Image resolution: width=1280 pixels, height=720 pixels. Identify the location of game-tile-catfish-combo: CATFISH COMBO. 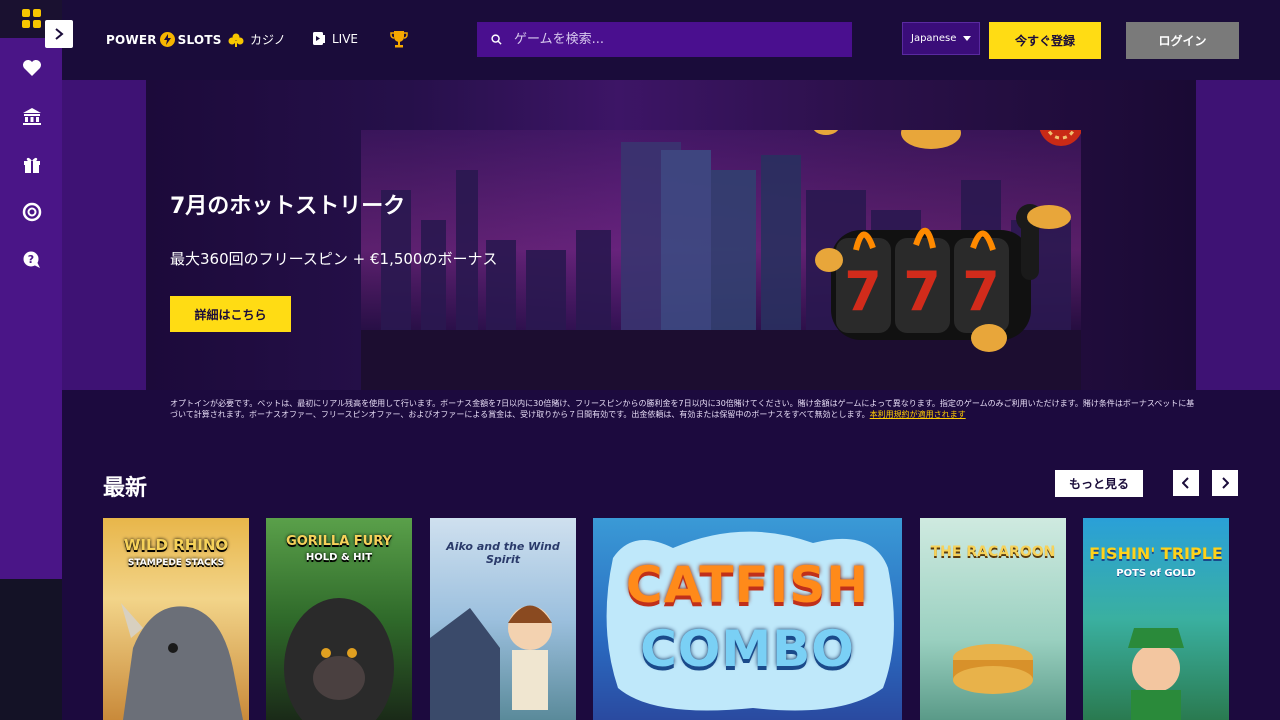
(747, 619).